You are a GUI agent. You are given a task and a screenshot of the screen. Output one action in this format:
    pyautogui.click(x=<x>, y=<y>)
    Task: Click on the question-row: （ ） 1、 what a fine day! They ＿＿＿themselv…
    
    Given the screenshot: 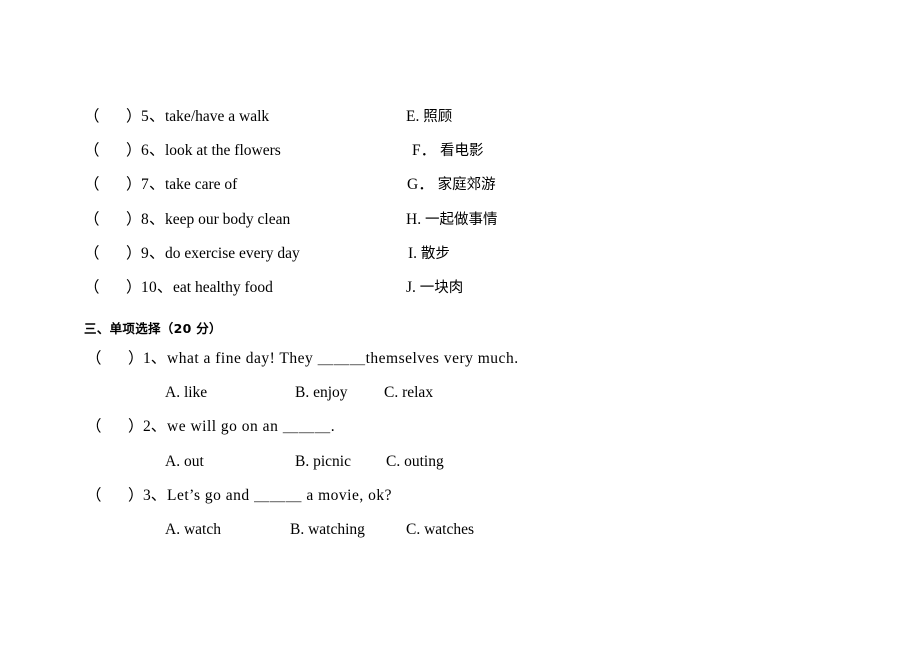 What is the action you would take?
    pyautogui.click(x=344, y=359)
    